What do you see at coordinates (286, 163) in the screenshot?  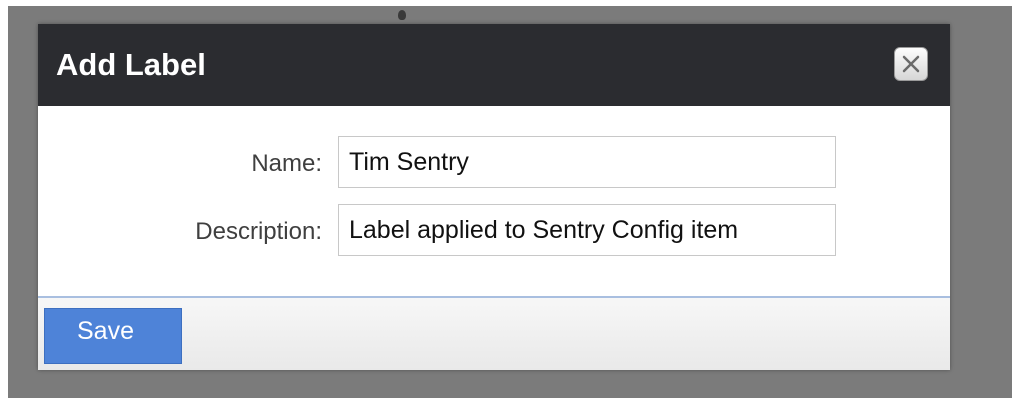 I see `name-field-label: Name:` at bounding box center [286, 163].